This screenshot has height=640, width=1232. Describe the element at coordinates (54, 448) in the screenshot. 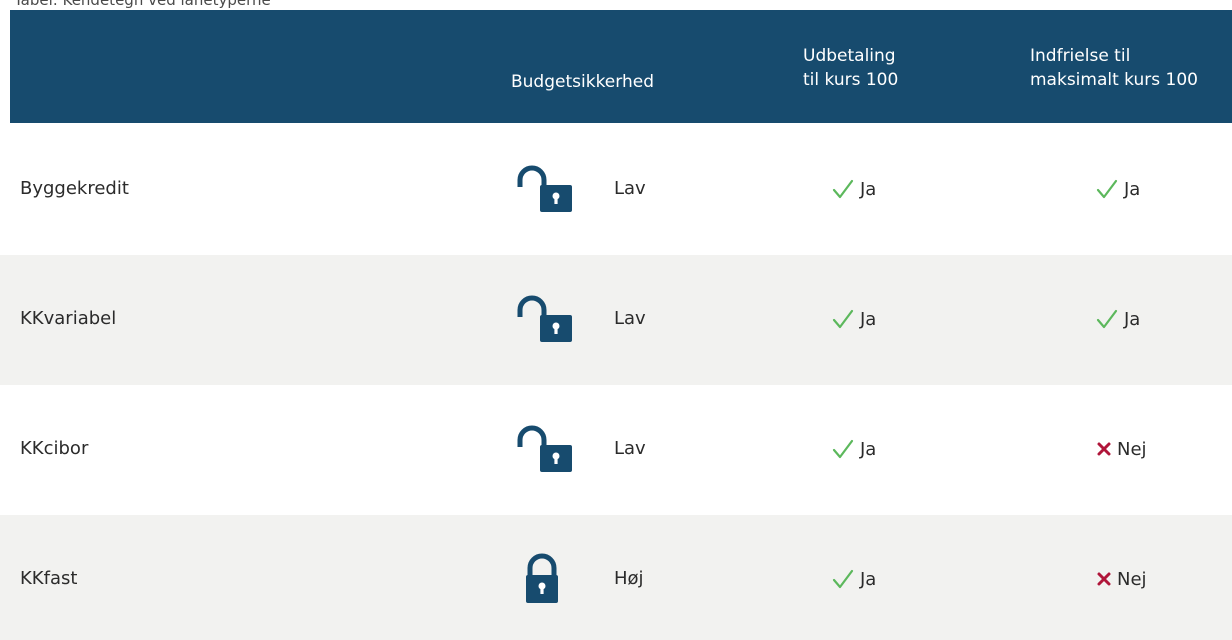

I see `loan-name: KKcibor` at that location.